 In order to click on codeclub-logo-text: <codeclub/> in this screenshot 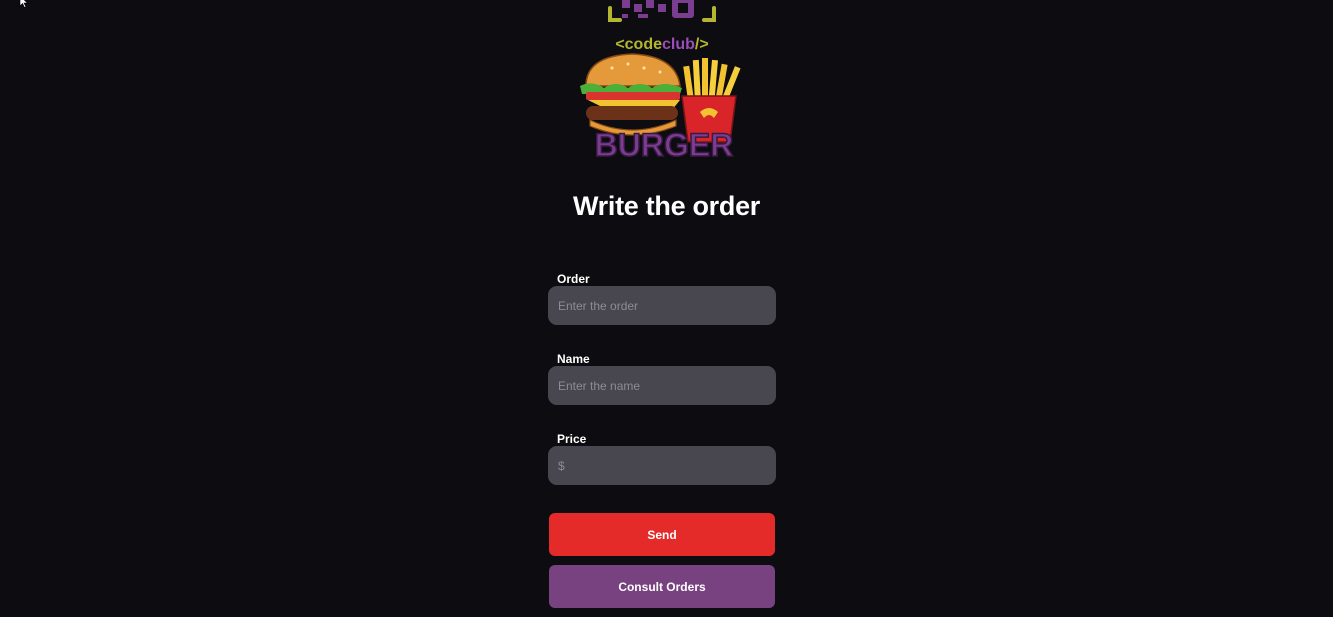, I will do `click(661, 44)`.